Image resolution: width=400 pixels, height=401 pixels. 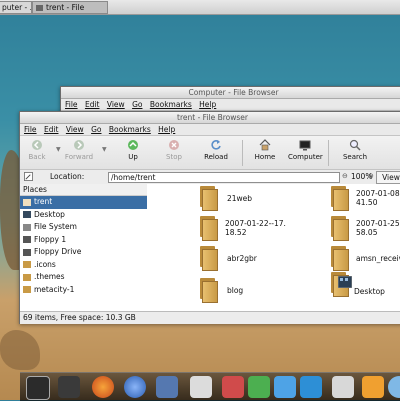 What do you see at coordinates (92, 290) in the screenshot?
I see `sidebar-item-metacity-1: metacity-1` at bounding box center [92, 290].